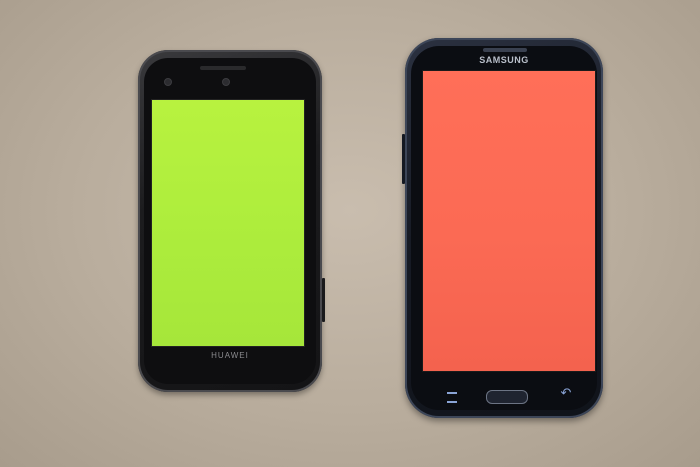 The width and height of the screenshot is (700, 467). Describe the element at coordinates (403, 159) in the screenshot. I see `samsung-volume-button` at that location.